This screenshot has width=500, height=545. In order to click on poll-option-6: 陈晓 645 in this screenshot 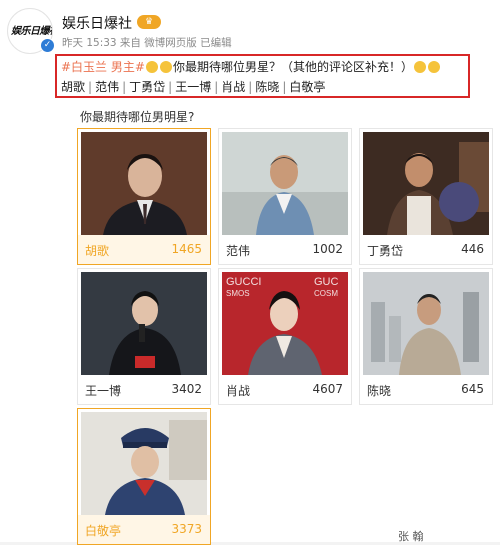, I will do `click(426, 336)`.